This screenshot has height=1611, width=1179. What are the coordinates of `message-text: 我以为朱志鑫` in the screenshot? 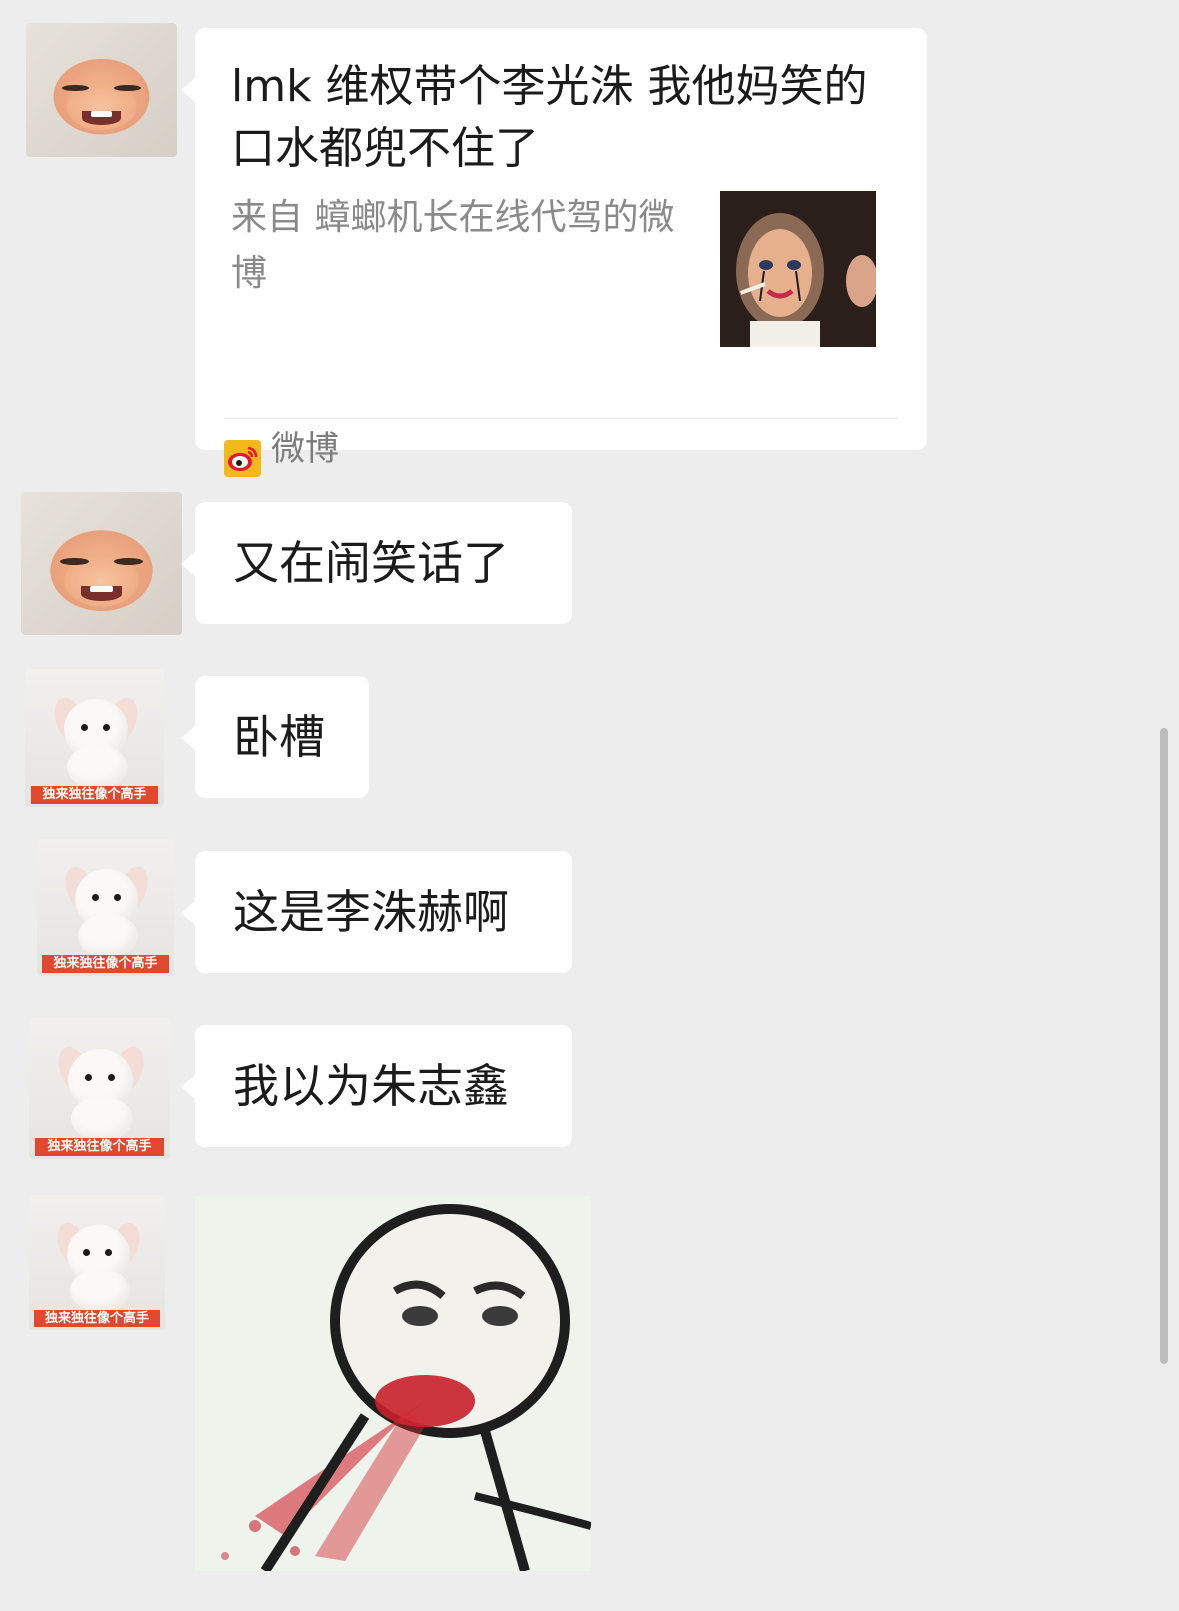 It's located at (371, 1086).